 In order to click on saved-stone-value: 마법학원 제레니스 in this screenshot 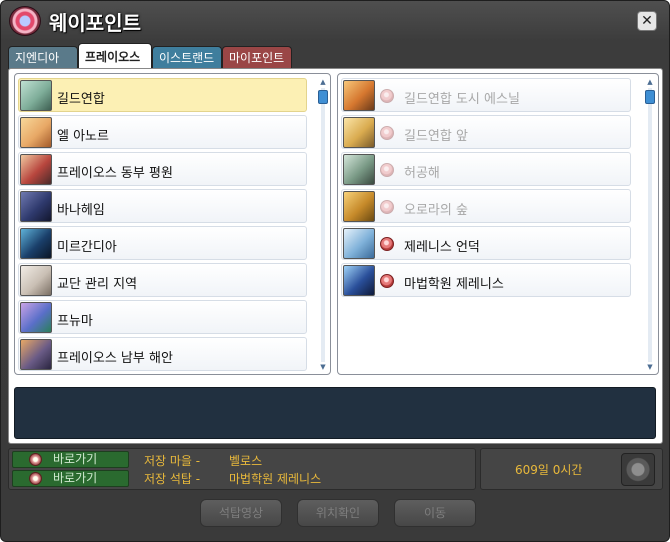, I will do `click(275, 479)`.